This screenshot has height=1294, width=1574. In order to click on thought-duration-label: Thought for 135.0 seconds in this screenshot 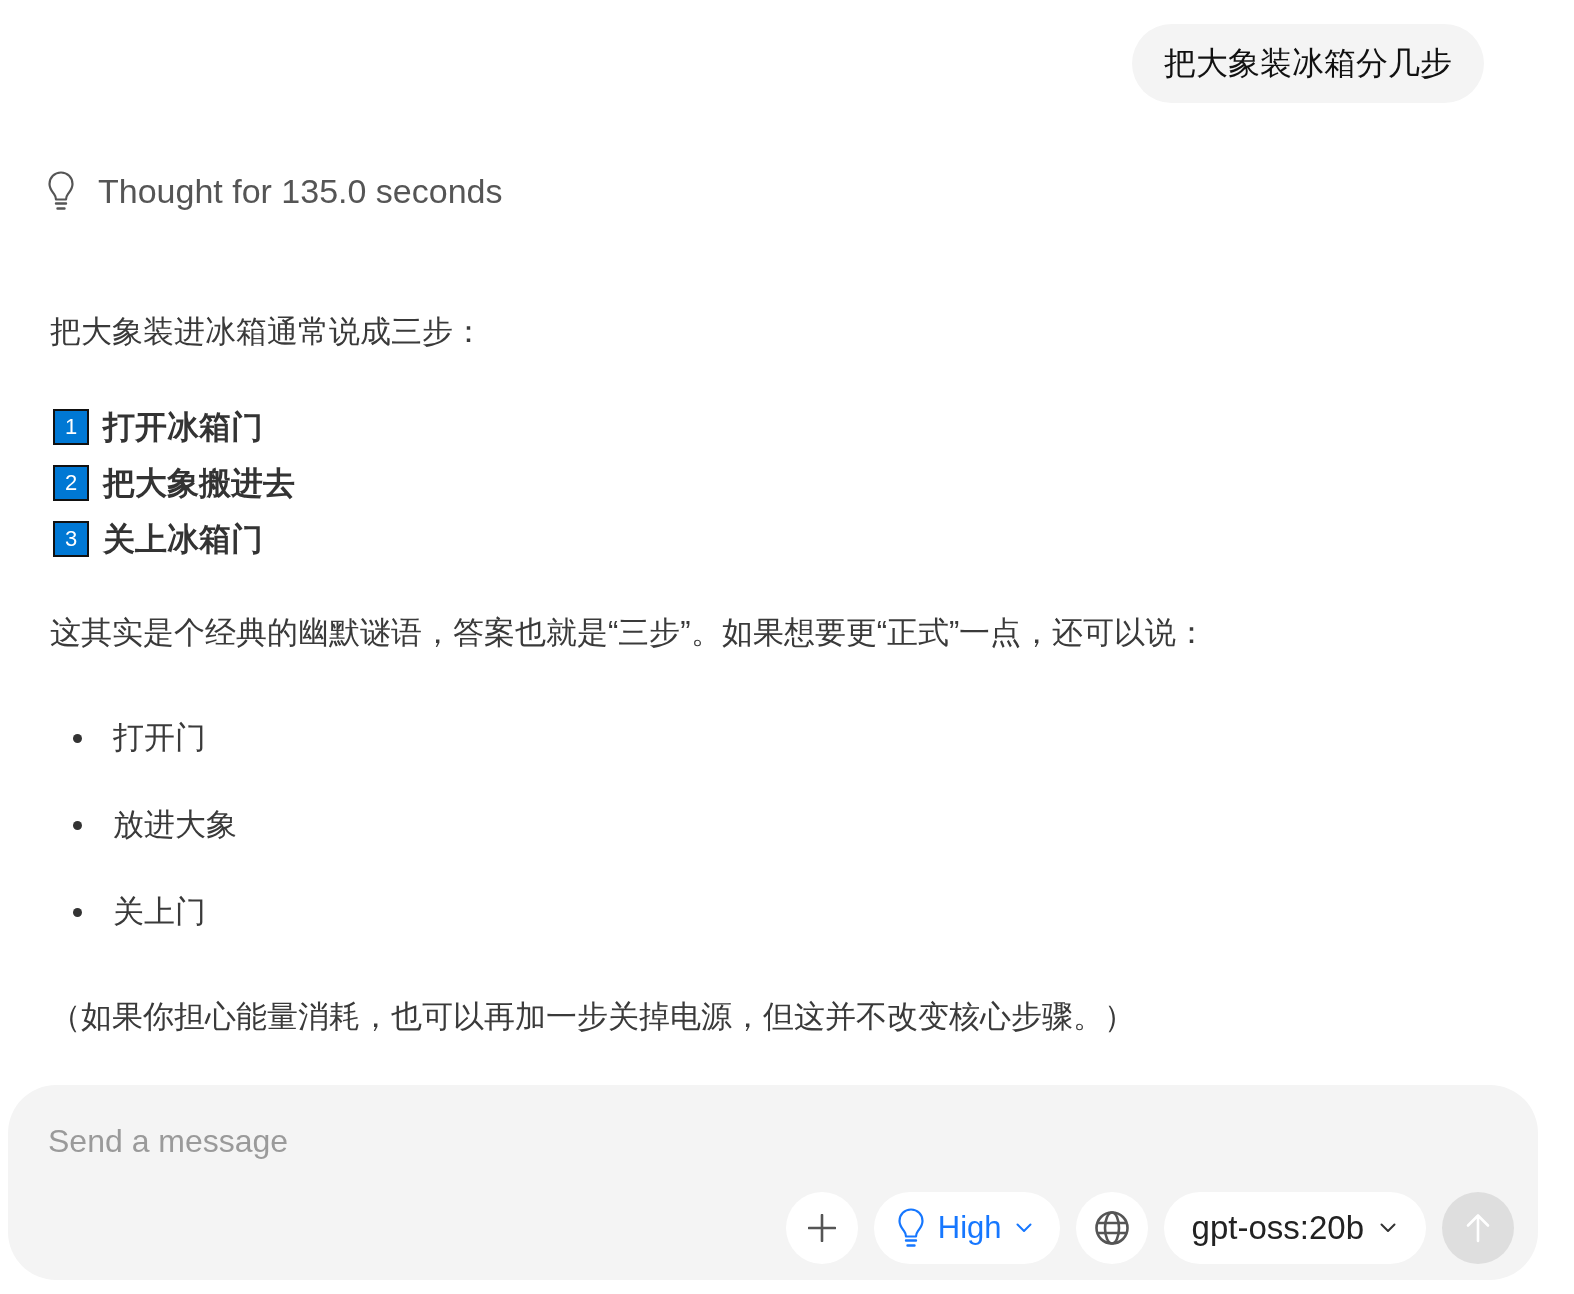, I will do `click(300, 191)`.